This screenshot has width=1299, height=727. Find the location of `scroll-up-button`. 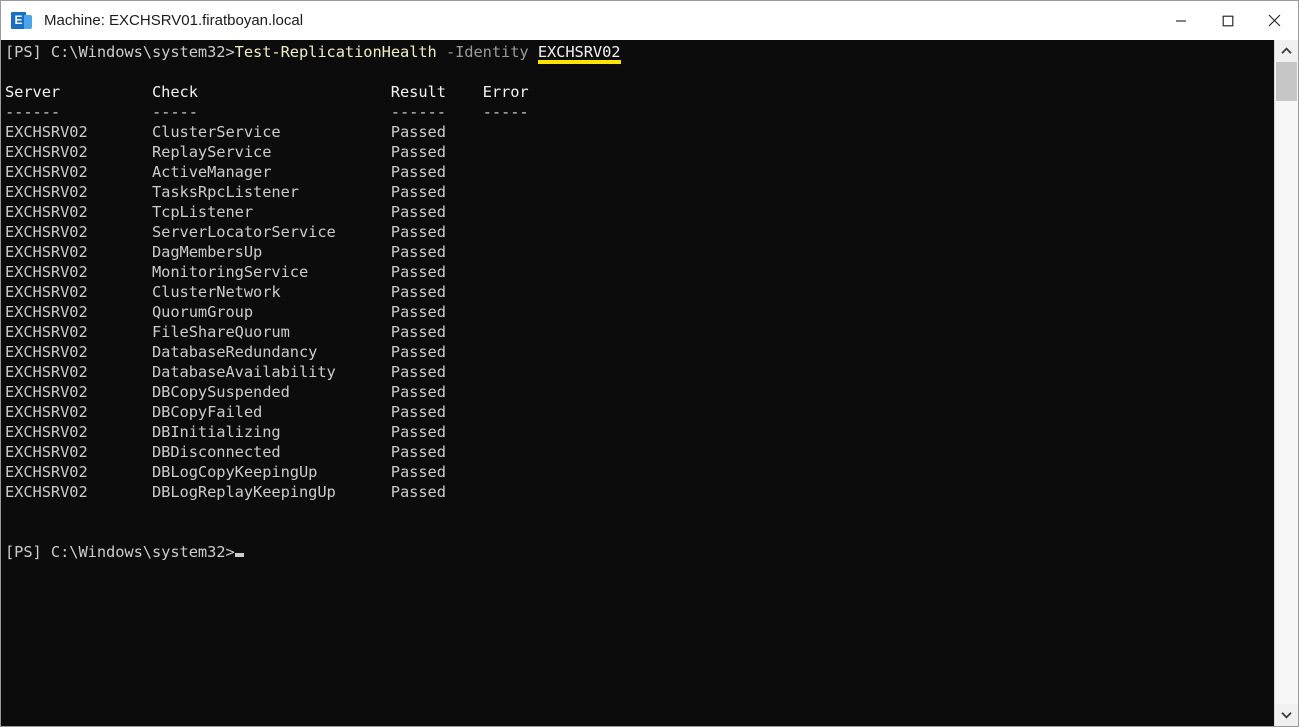

scroll-up-button is located at coordinates (1286, 51).